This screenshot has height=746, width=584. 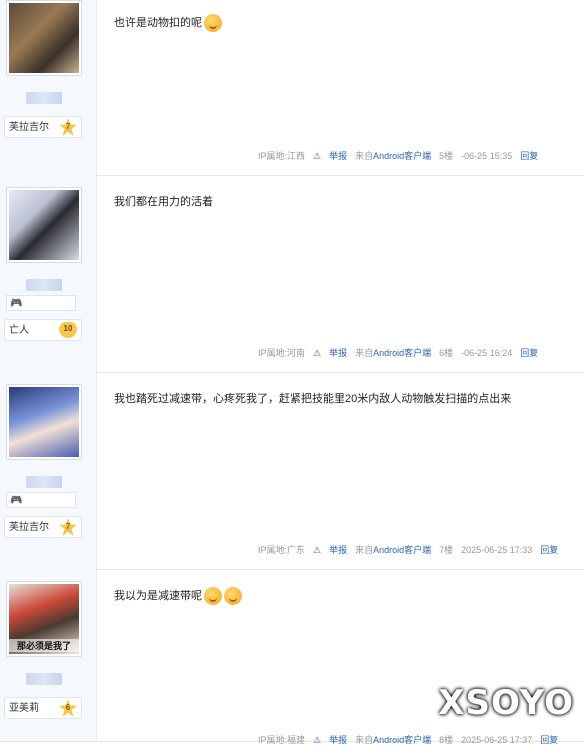 I want to click on author-sidebar: 芙拉吉尔 7, so click(x=48, y=87).